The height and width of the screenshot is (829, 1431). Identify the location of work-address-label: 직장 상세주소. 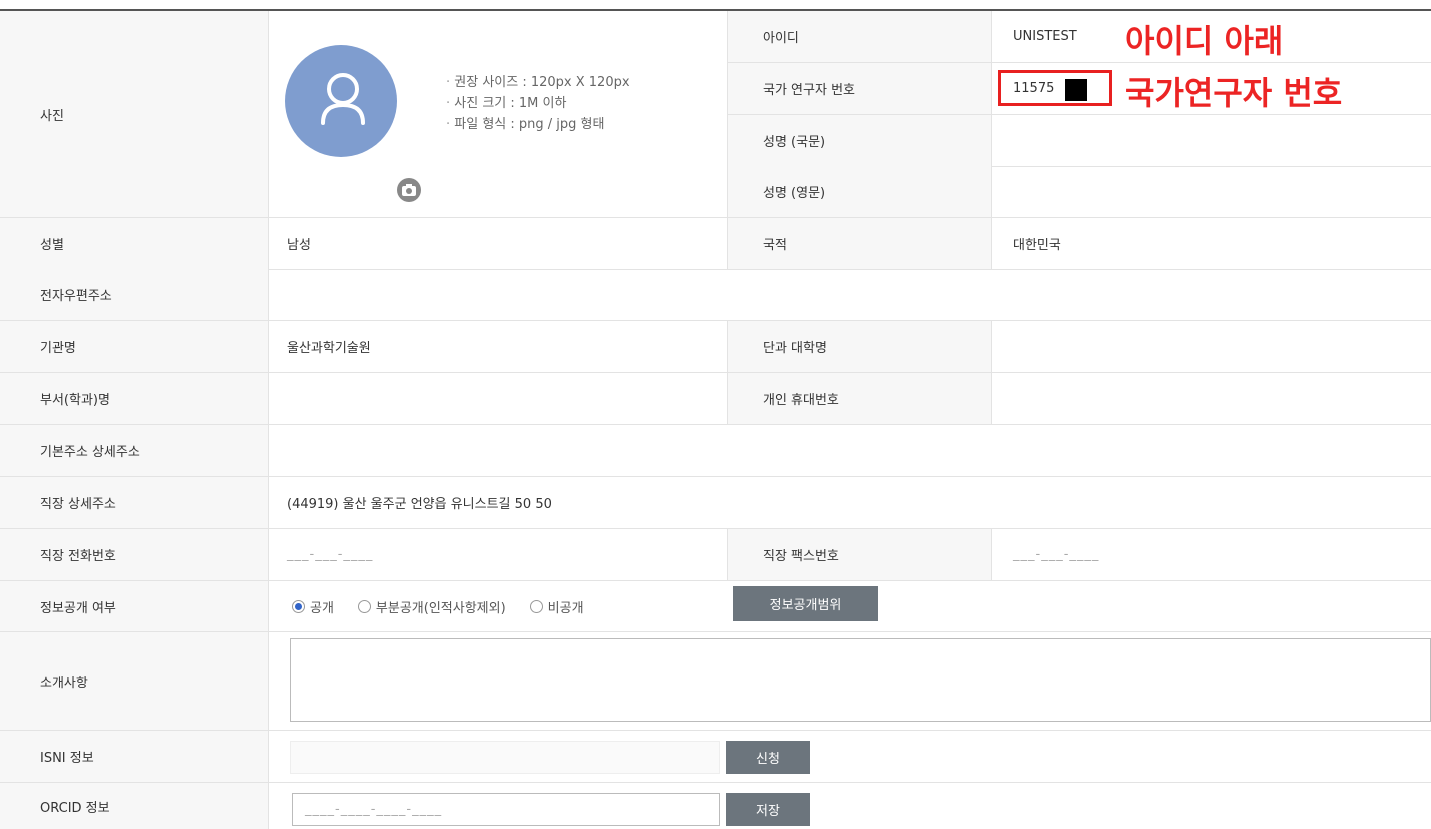
(134, 502).